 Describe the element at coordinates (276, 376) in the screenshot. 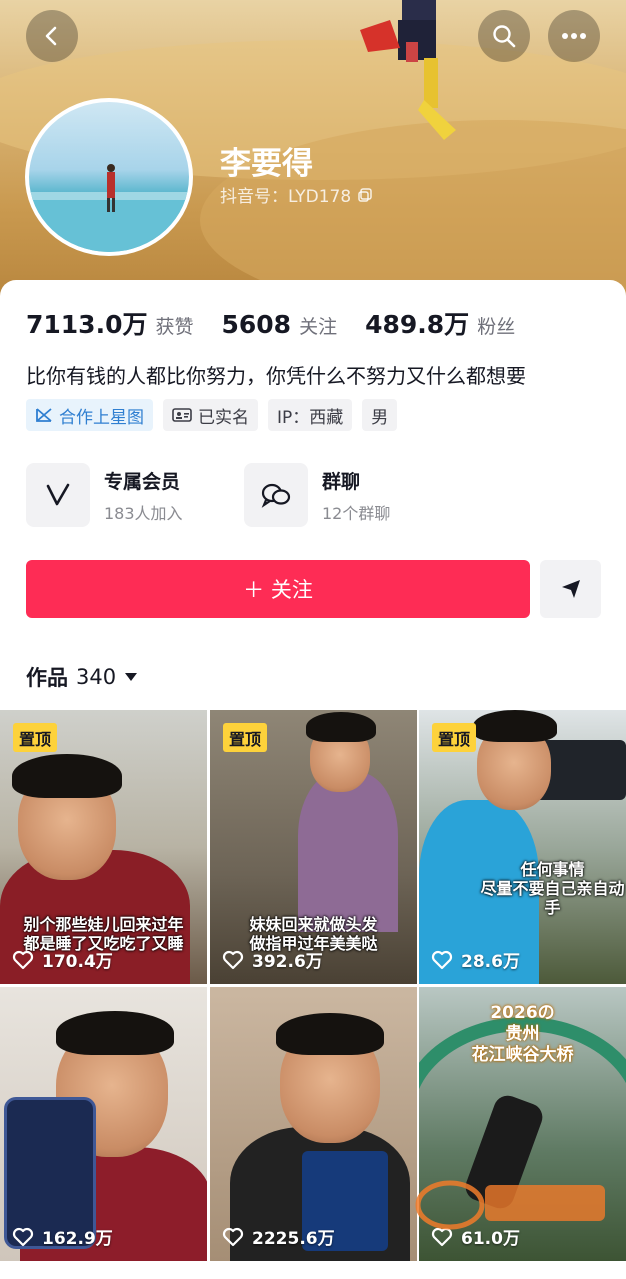

I see `bio-text: 比你有钱的人都比你努力，你凭什么不努力又什么都想要` at that location.